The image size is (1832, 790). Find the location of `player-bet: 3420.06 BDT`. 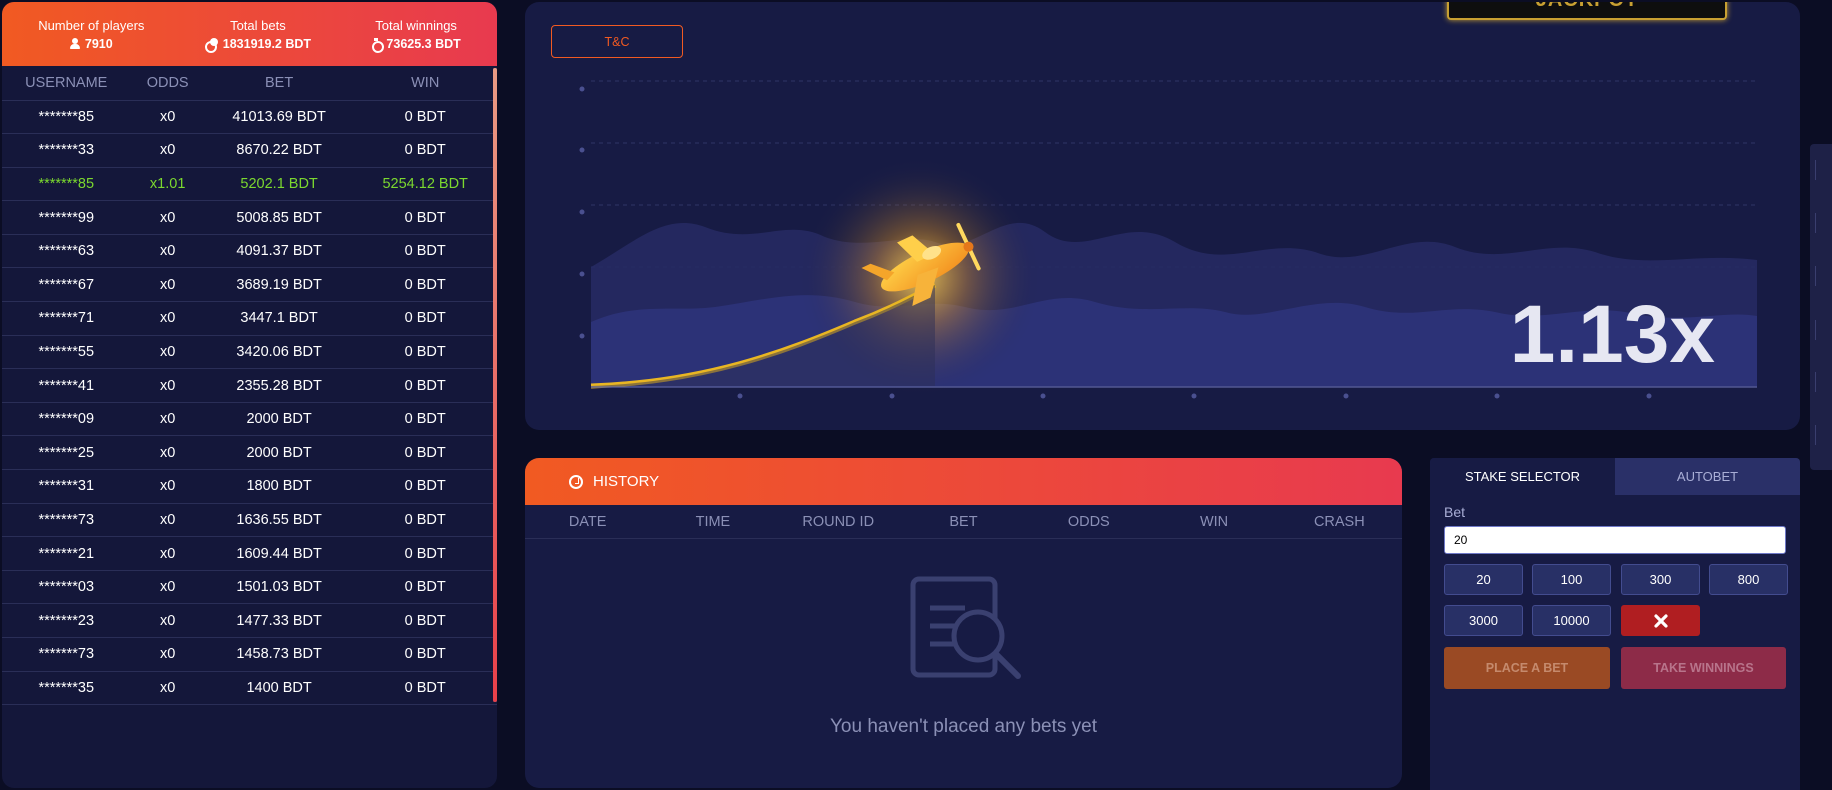

player-bet: 3420.06 BDT is located at coordinates (279, 352).